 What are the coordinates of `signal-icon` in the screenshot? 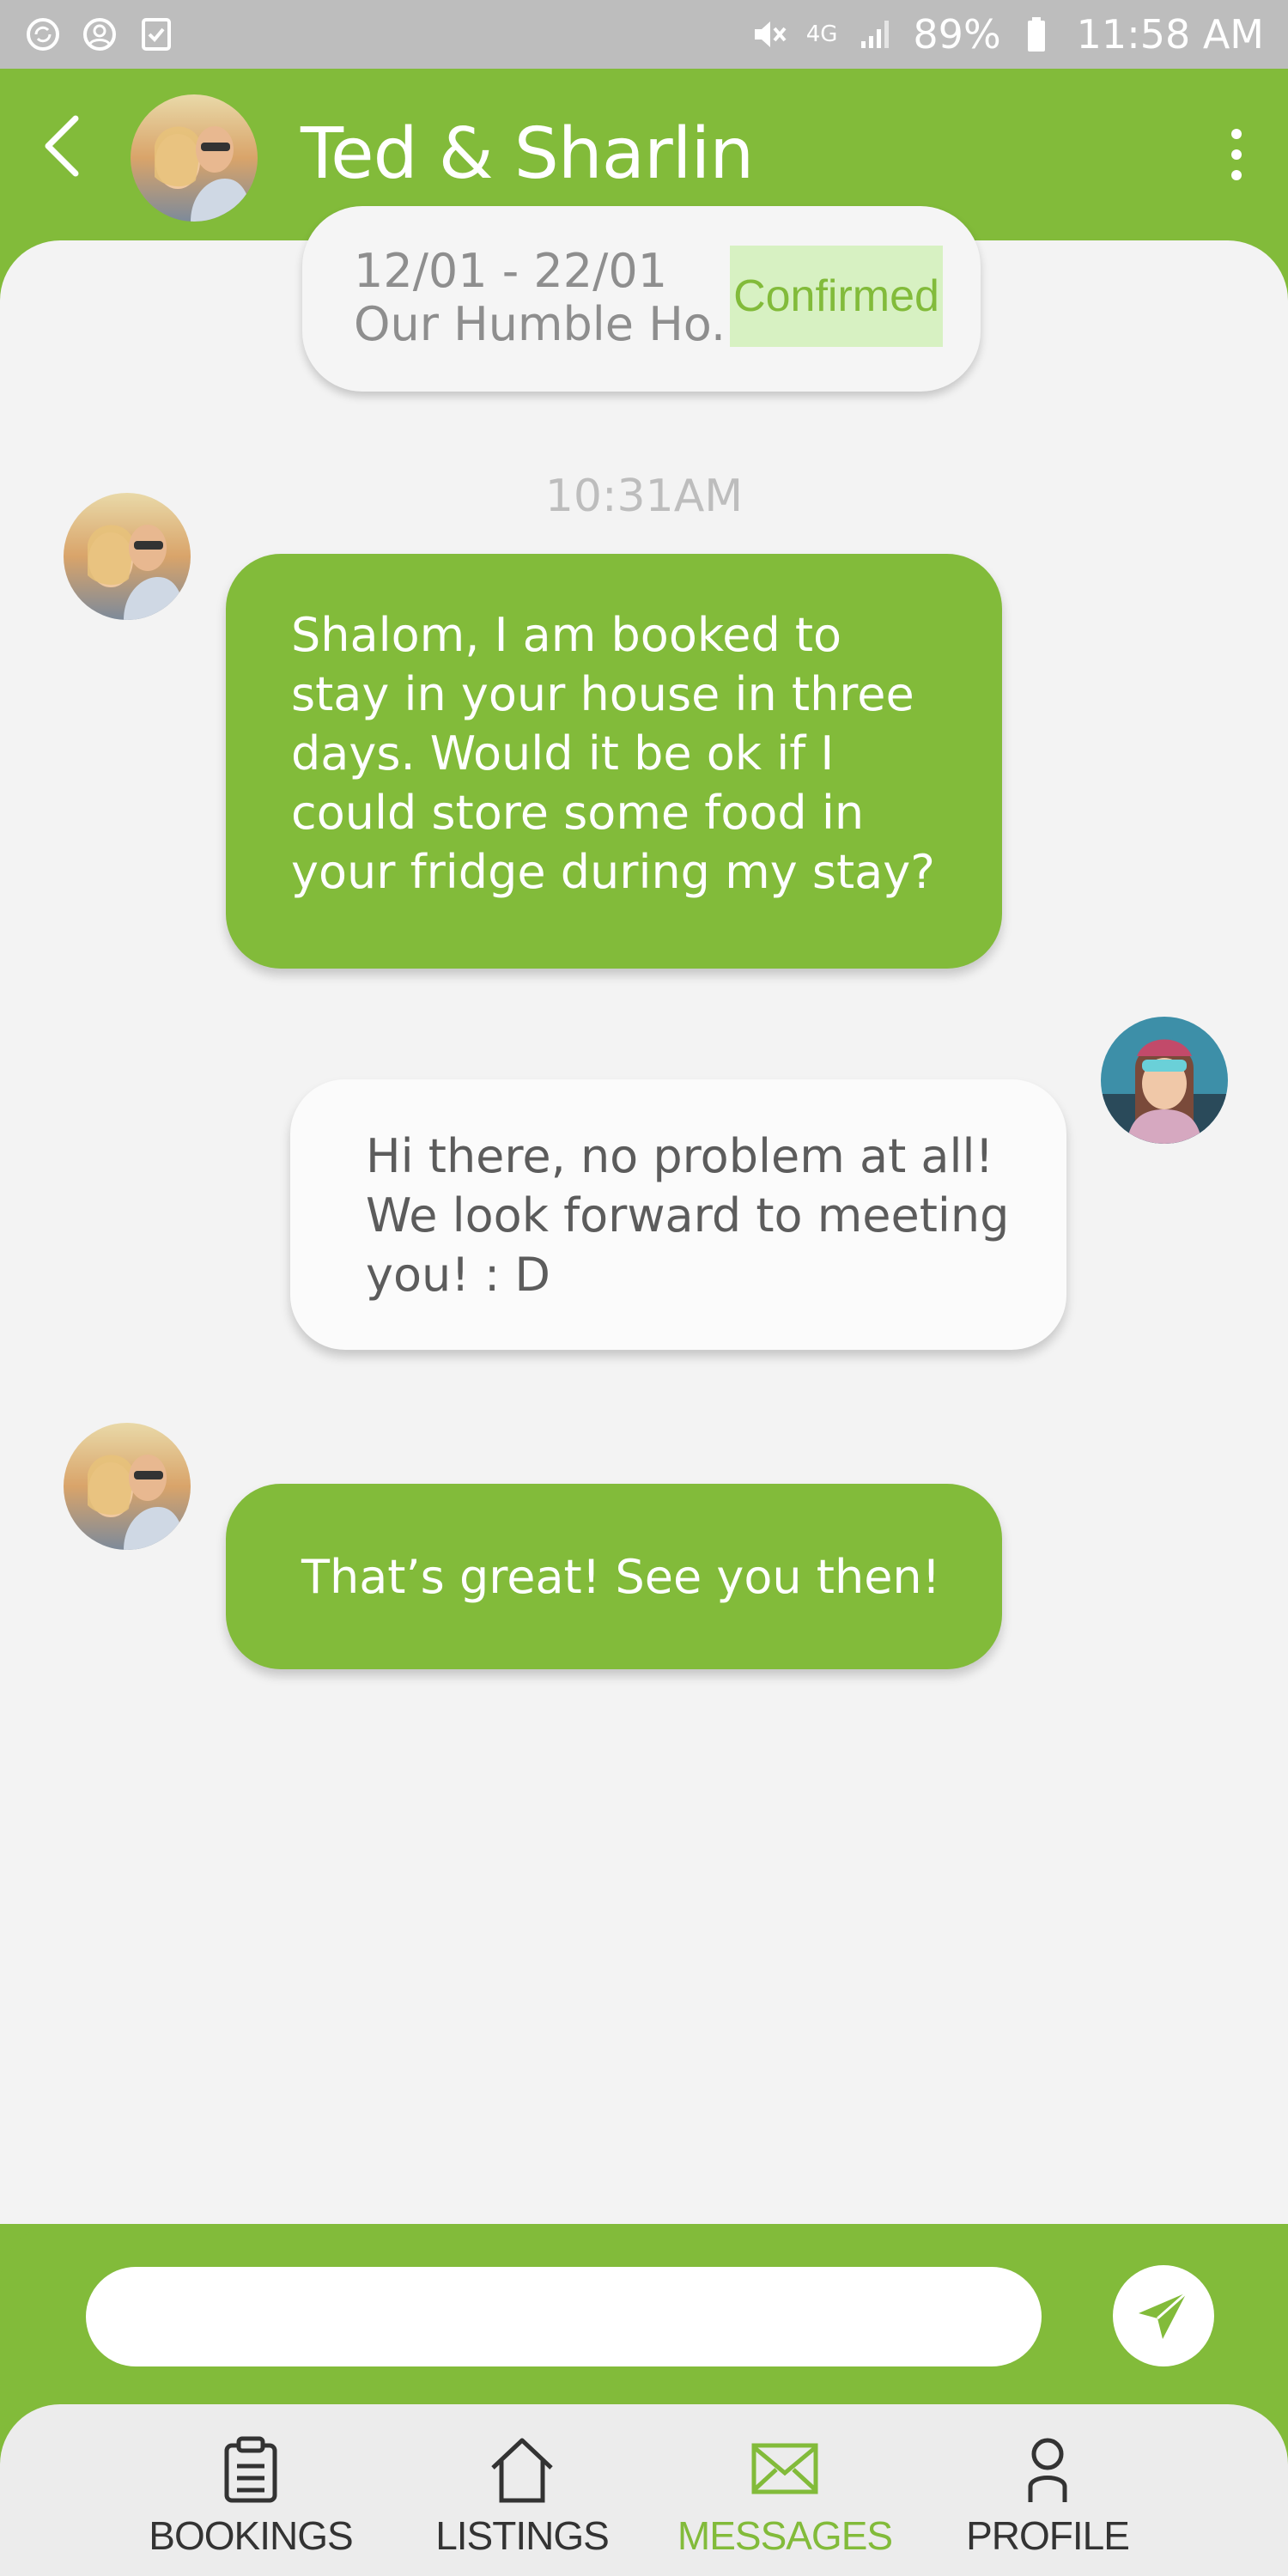 It's located at (875, 34).